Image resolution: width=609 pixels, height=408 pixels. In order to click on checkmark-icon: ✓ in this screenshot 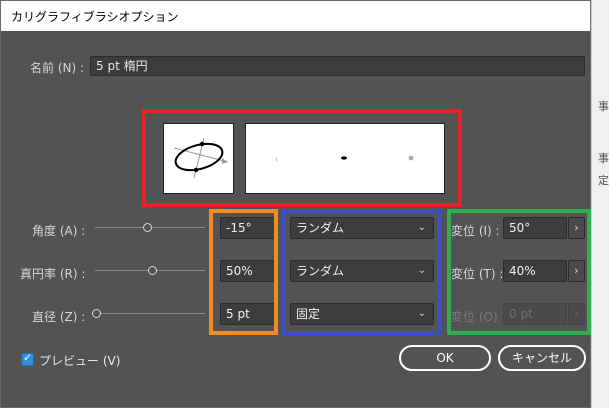, I will do `click(28, 357)`.